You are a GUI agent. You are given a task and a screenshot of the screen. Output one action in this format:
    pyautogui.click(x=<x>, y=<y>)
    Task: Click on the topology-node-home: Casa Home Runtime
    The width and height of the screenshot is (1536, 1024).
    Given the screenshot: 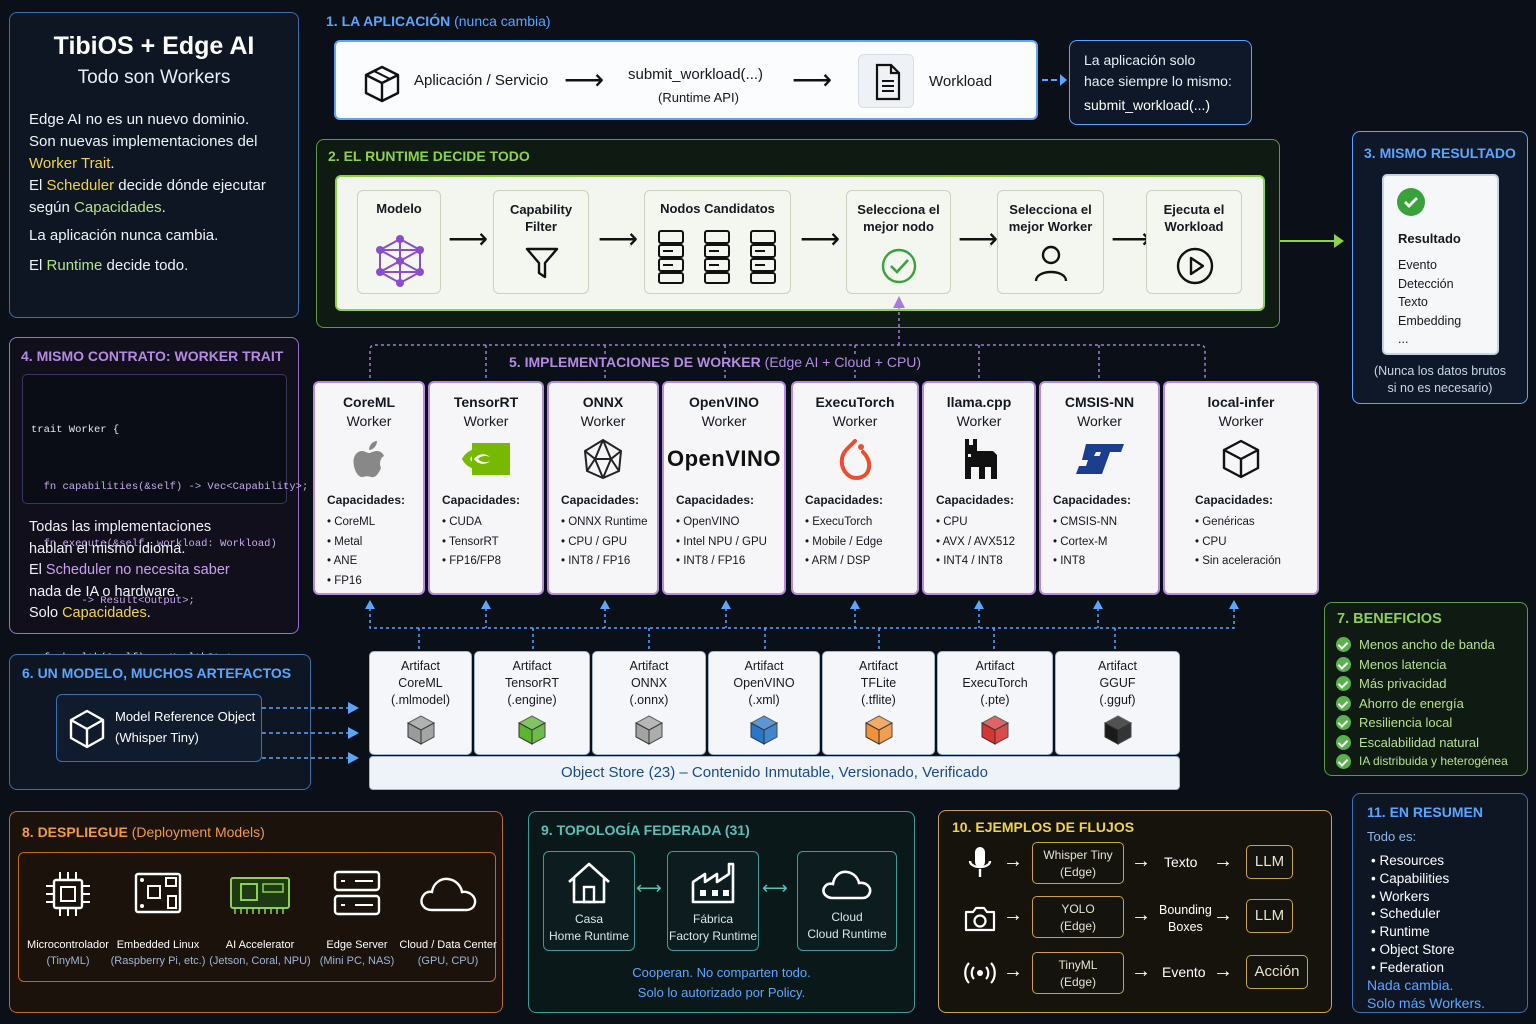 What is the action you would take?
    pyautogui.click(x=589, y=901)
    